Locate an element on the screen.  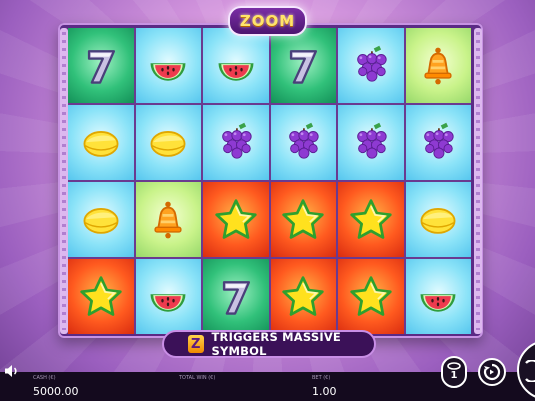
sound-toggle-button is located at coordinates (12, 371).